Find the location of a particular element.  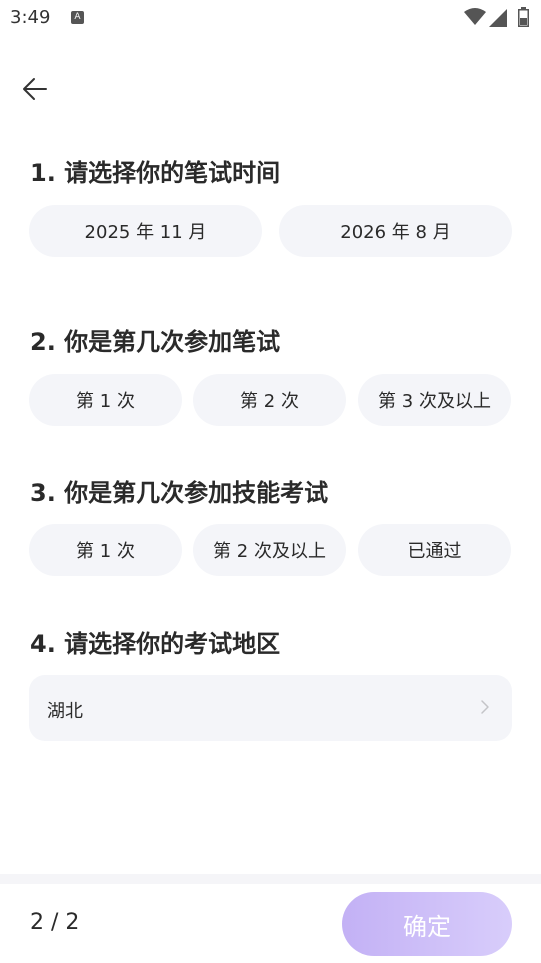

confirm-button: 确定 is located at coordinates (427, 924).